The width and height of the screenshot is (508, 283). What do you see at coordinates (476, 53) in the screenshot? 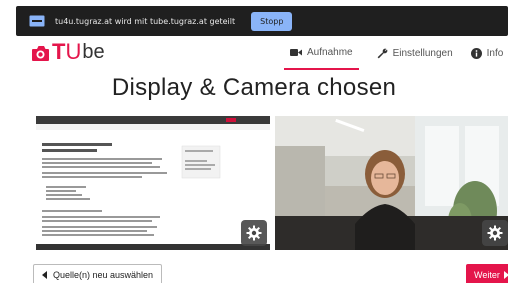
I see `info-icon` at bounding box center [476, 53].